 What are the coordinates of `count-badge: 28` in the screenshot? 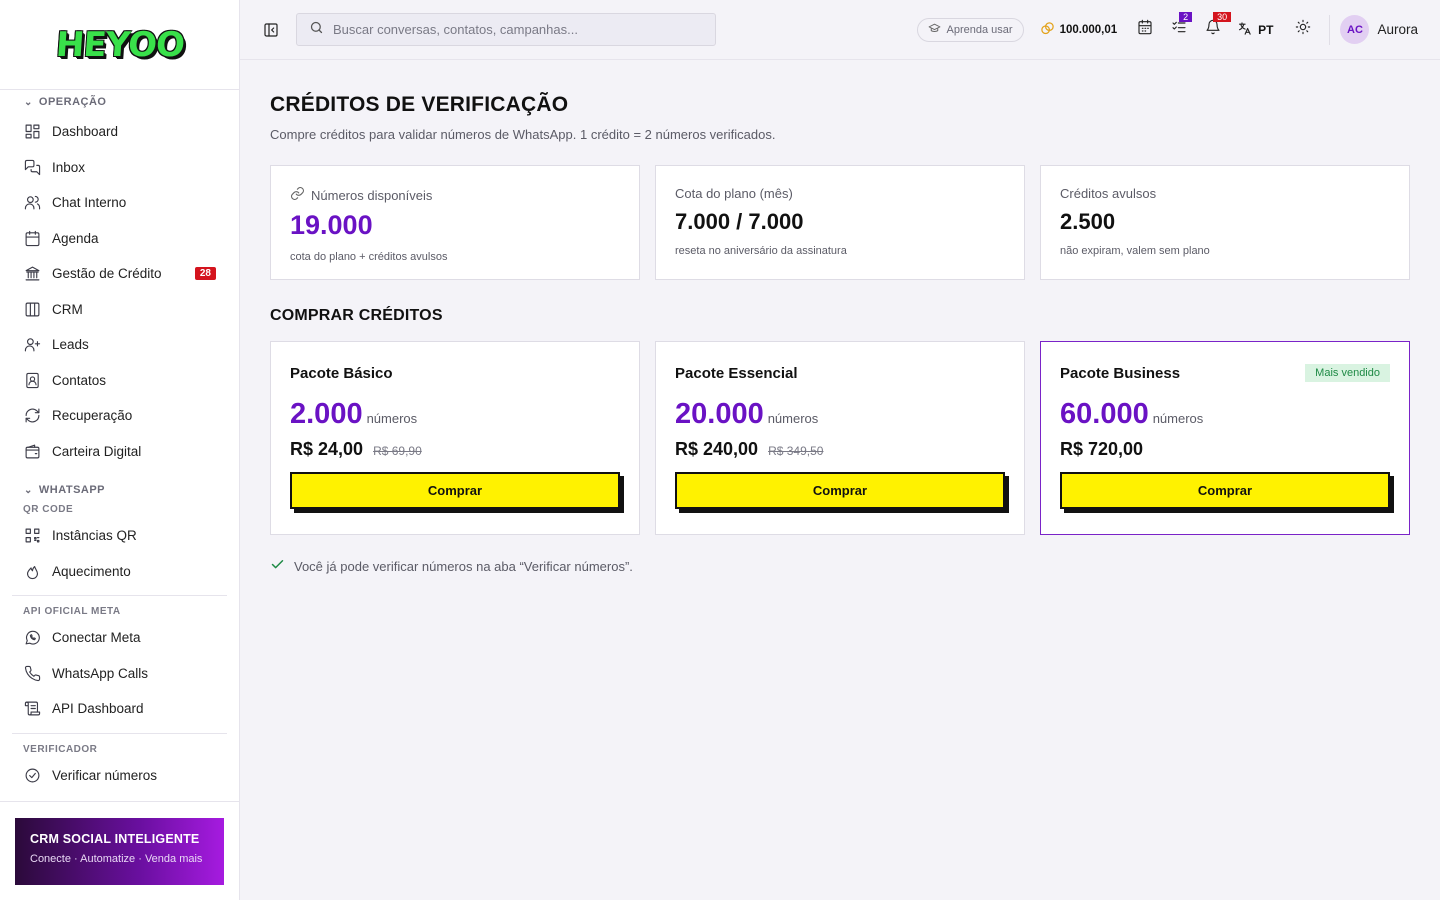 It's located at (205, 274).